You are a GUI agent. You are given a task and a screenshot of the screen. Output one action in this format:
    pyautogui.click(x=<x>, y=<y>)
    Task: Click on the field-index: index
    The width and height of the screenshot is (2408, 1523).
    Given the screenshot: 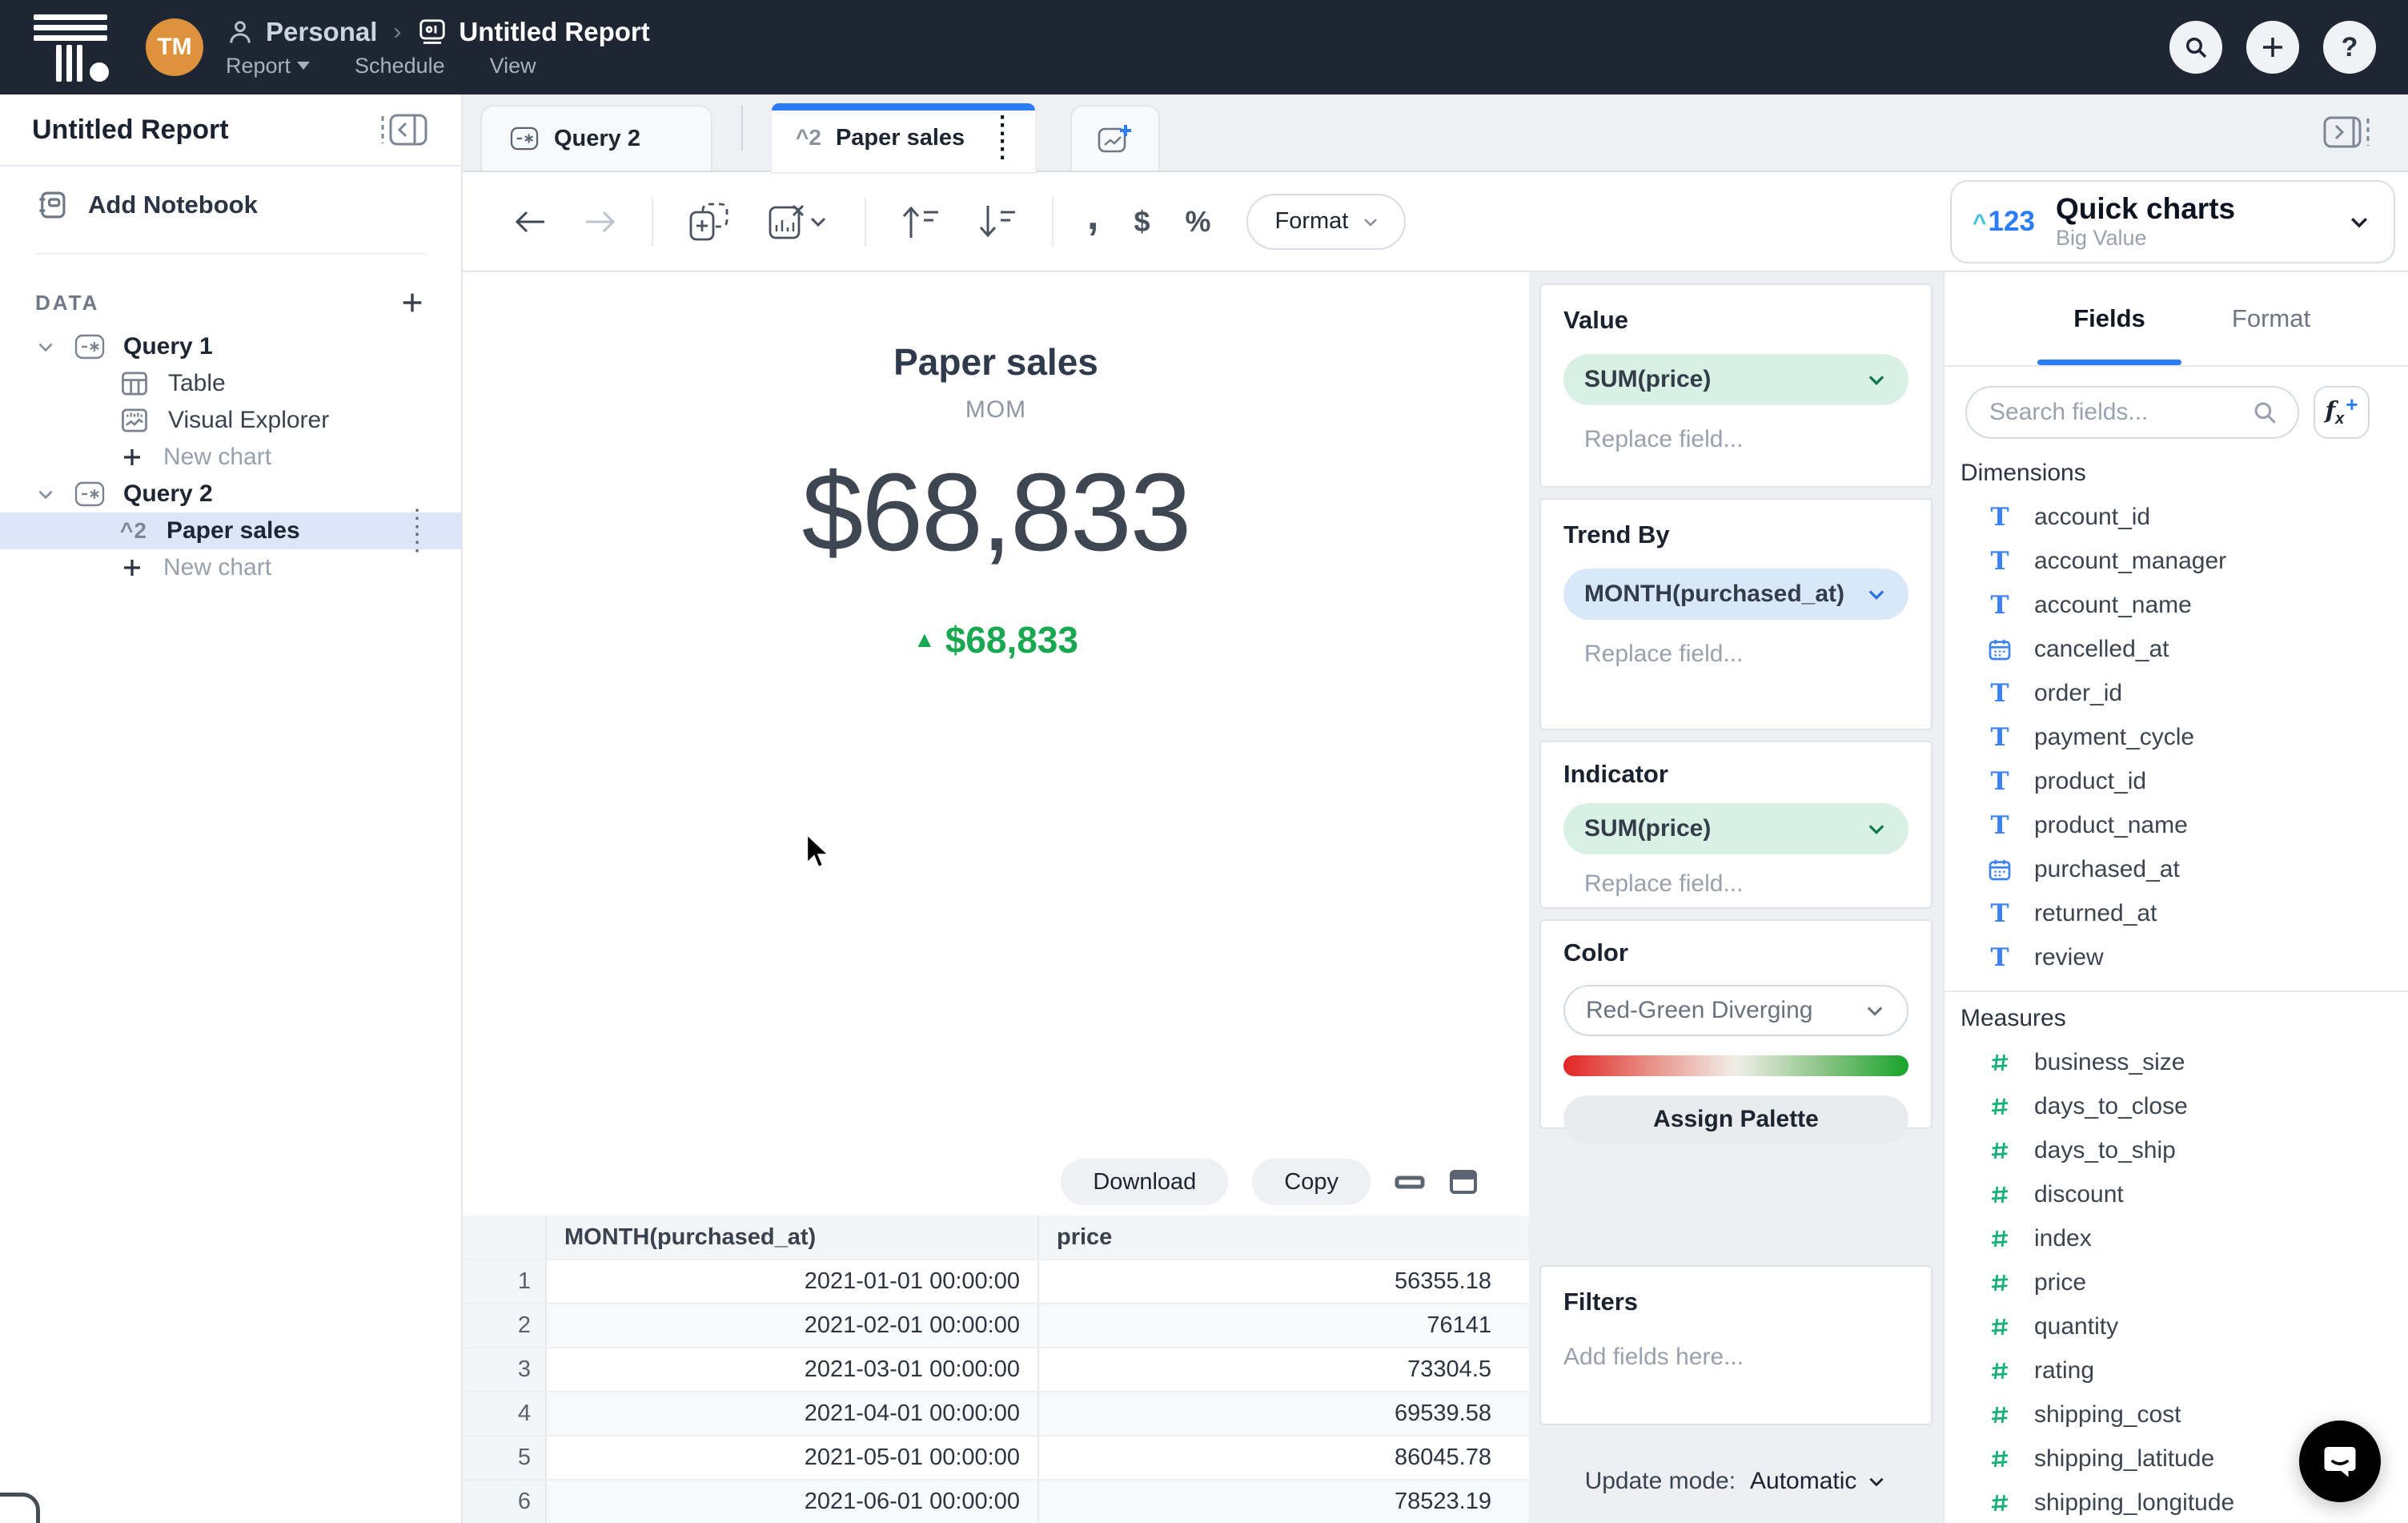 What is the action you would take?
    pyautogui.click(x=2176, y=1238)
    